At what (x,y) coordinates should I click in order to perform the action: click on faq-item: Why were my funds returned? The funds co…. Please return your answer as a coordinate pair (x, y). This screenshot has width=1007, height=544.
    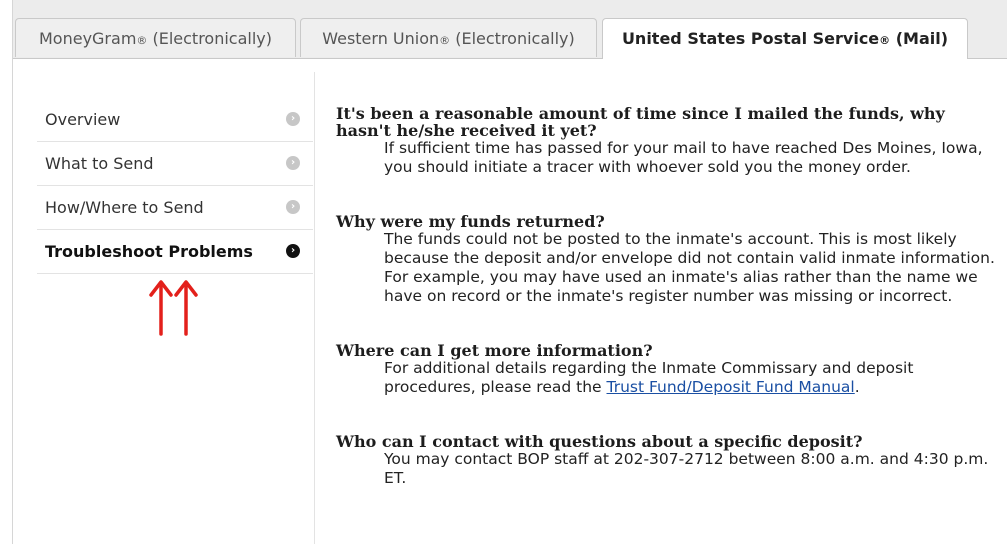
    Looking at the image, I should click on (666, 259).